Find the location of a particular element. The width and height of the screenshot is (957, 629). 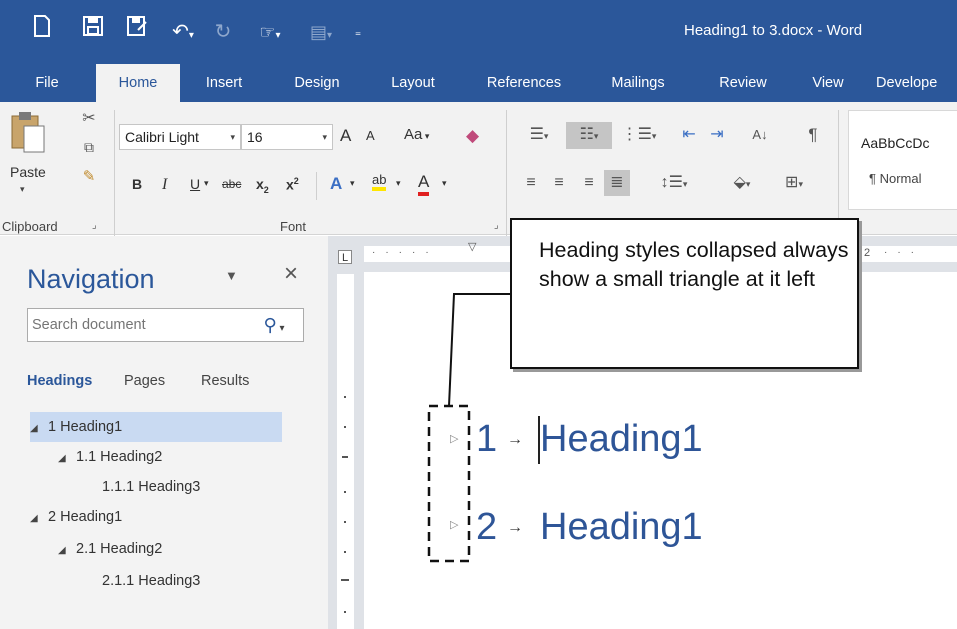

font-name-combo: Calibri Light ▾ is located at coordinates (180, 137).